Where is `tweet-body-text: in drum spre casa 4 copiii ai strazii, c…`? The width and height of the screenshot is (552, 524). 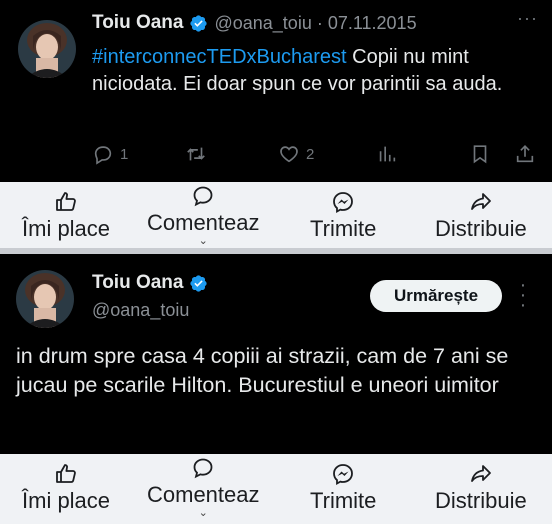 tweet-body-text: in drum spre casa 4 copiii ai strazii, c… is located at coordinates (262, 370).